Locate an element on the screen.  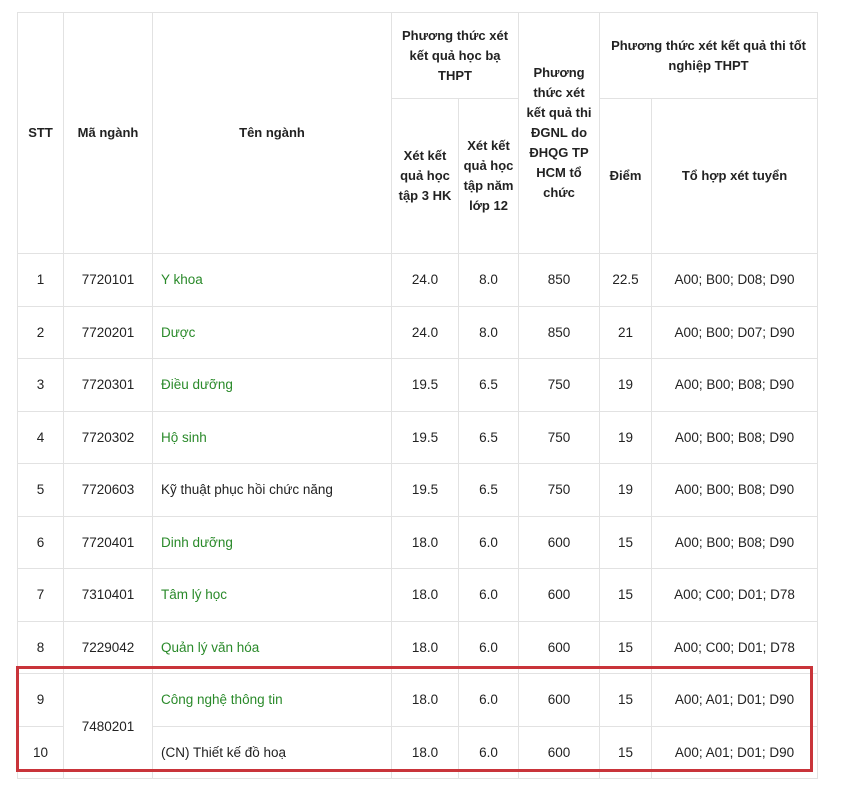
major-link-y-khoa: Y khoa is located at coordinates (272, 280).